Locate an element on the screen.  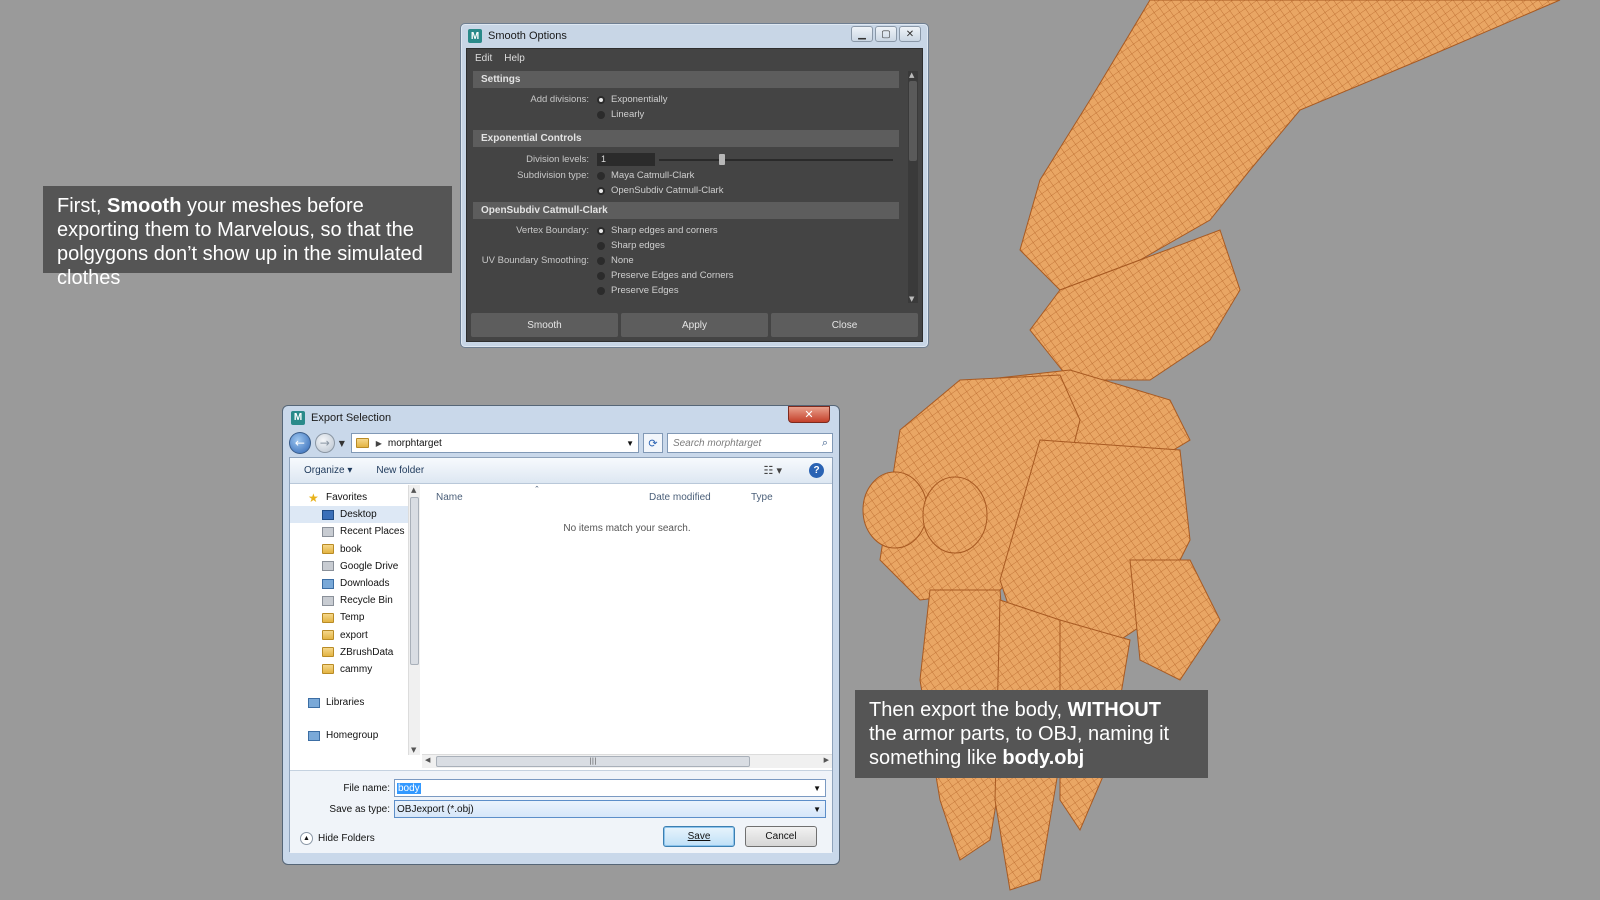
maya-logo-icon: M is located at coordinates (475, 36).